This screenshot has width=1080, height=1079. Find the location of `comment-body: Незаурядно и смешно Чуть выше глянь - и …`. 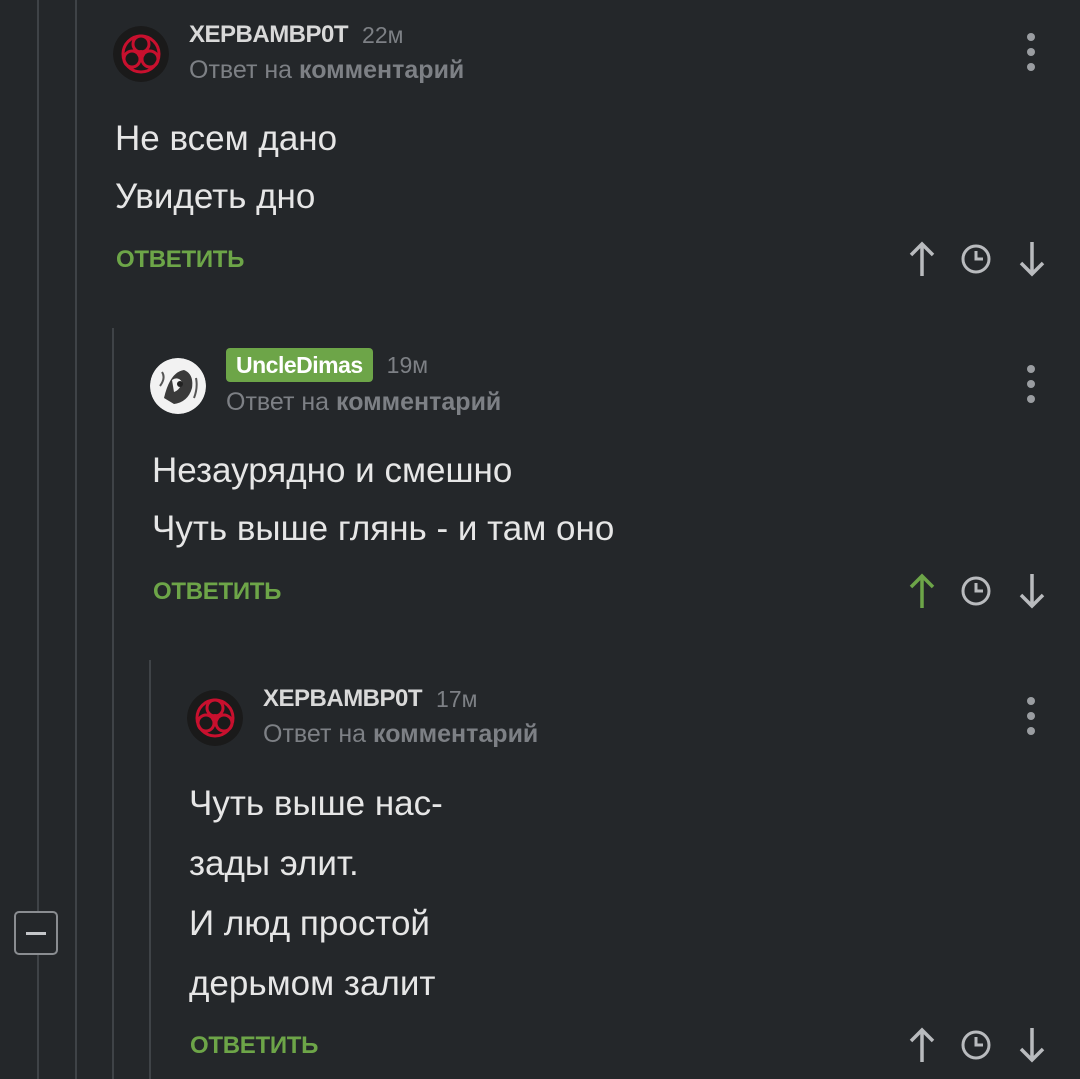

comment-body: Незаурядно и смешно Чуть выше глянь - и … is located at coordinates (383, 500).